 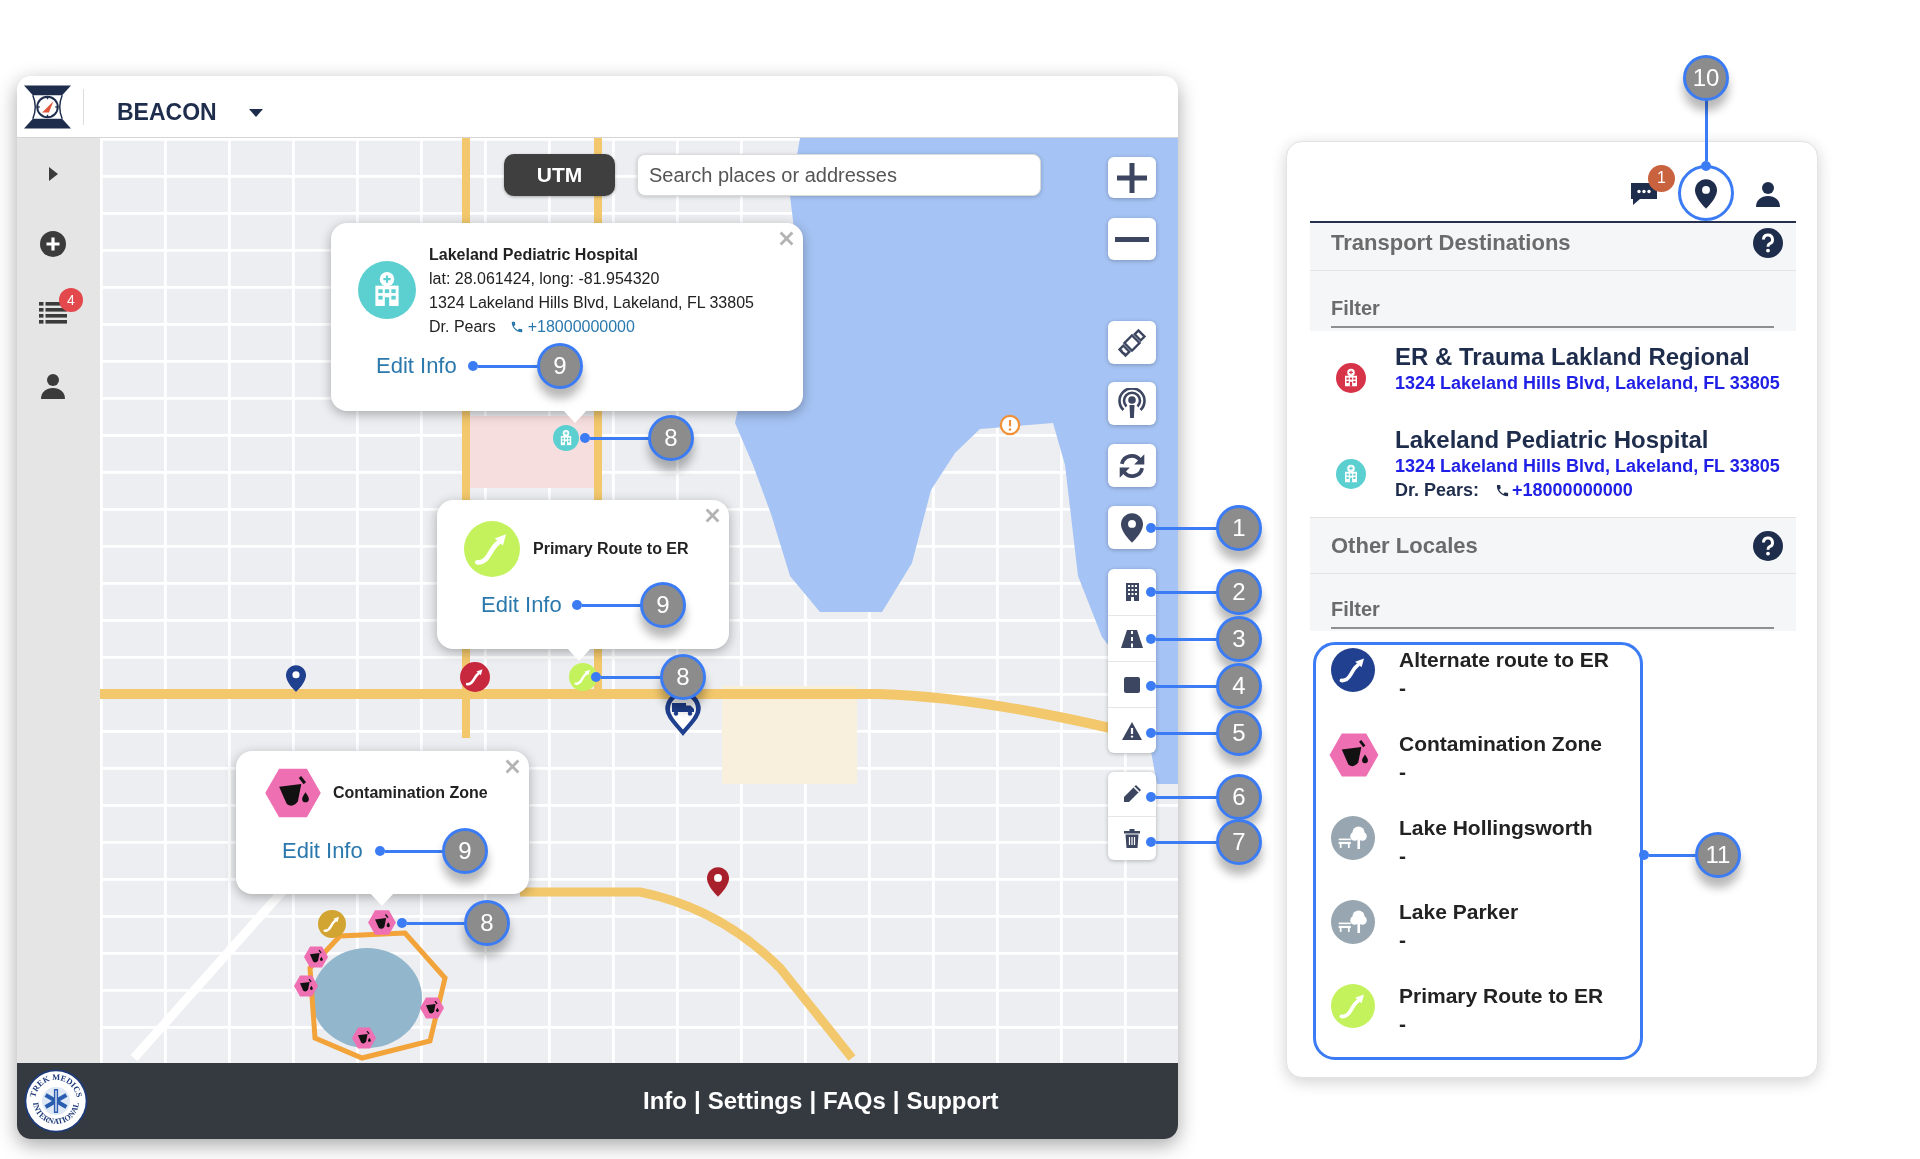 What do you see at coordinates (1644, 193) in the screenshot?
I see `chat-icon` at bounding box center [1644, 193].